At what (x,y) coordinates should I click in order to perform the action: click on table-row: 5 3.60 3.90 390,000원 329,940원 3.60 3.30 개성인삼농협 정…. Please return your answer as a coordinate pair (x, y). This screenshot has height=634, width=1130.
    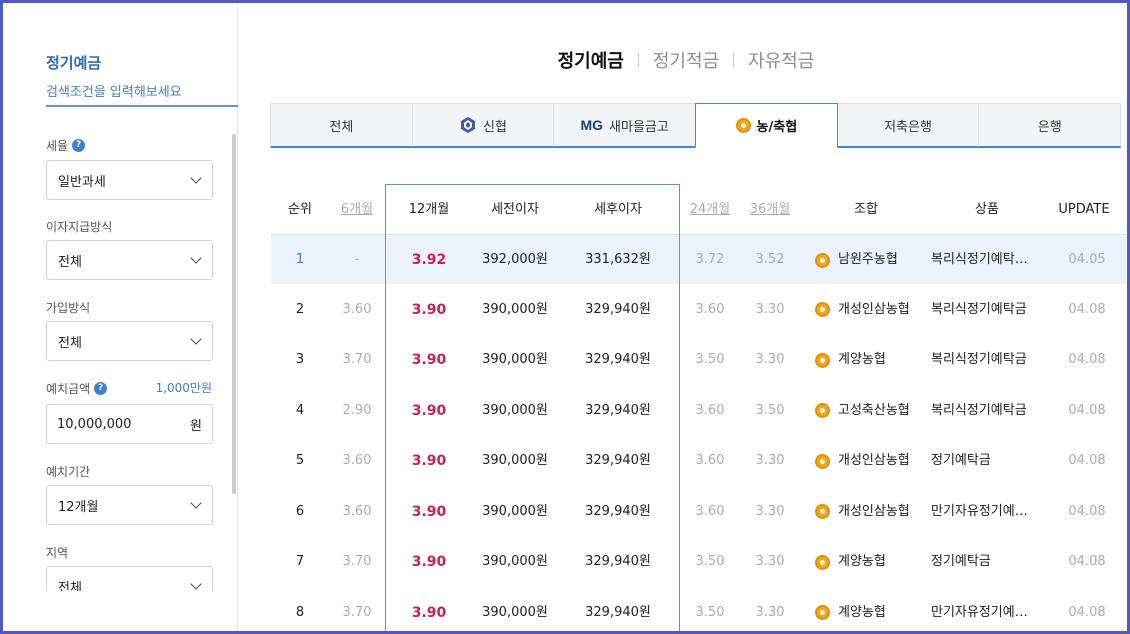
    Looking at the image, I should click on (698, 461).